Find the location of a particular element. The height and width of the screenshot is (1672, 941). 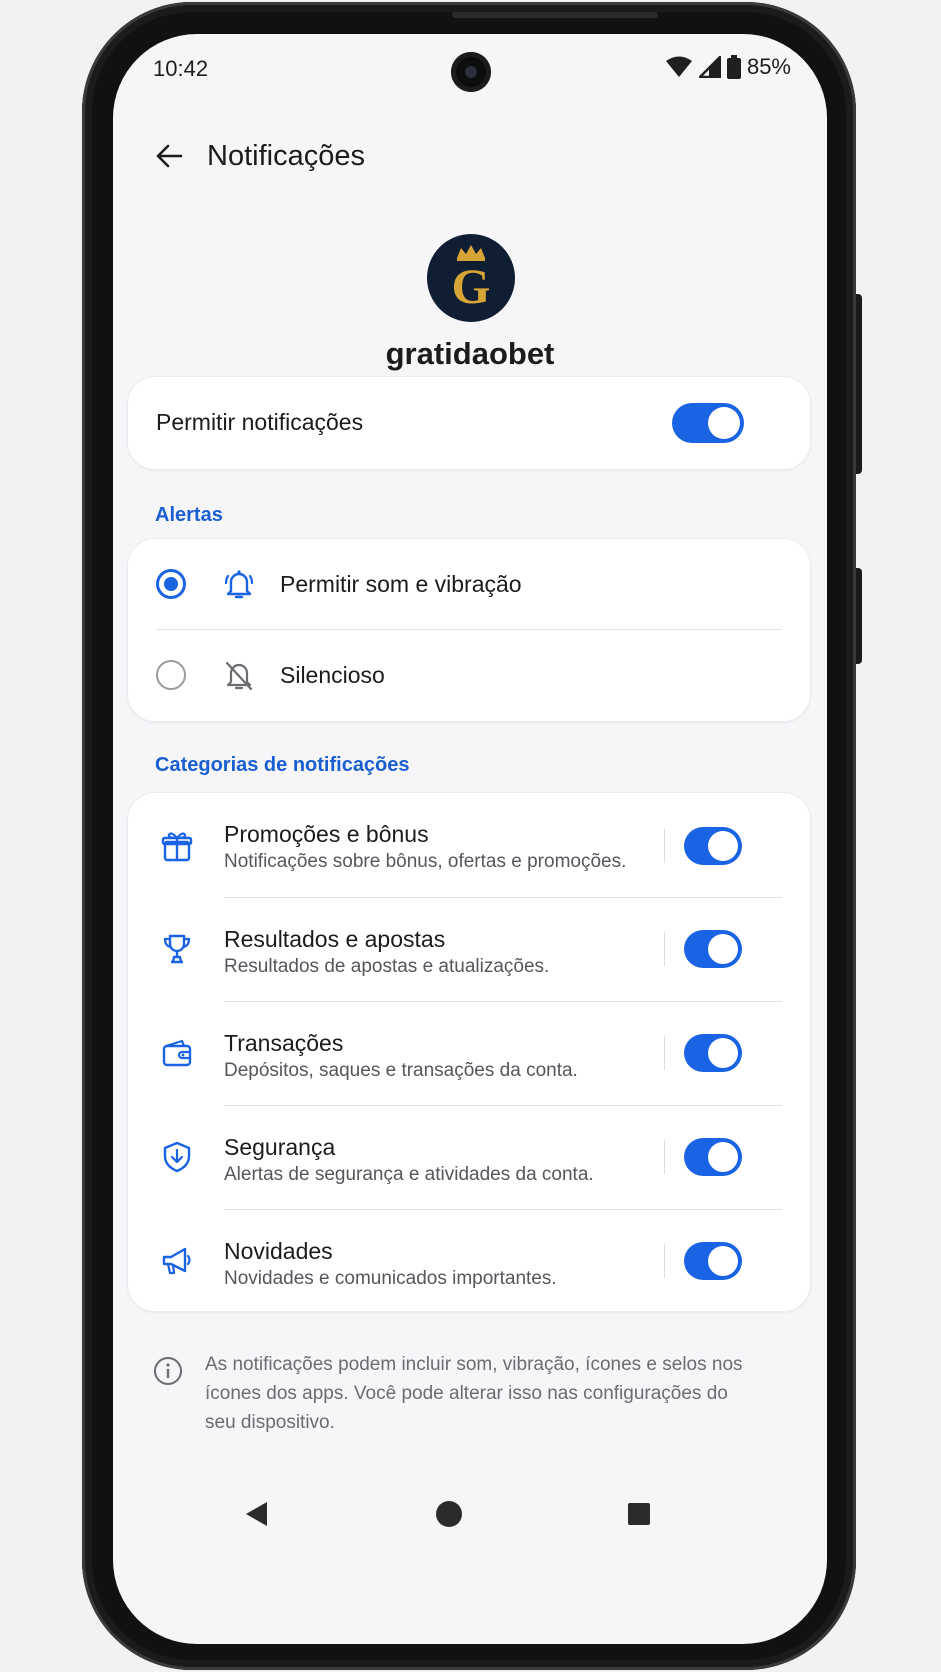

category-description: Depósitos, saques e transações da conta. is located at coordinates (401, 1070).